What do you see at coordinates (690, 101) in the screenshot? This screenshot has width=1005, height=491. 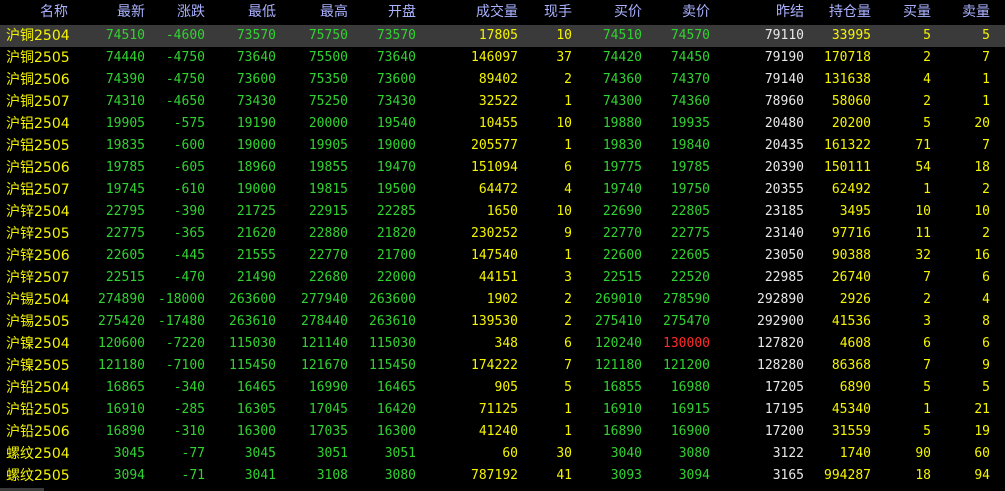 I see `cell-ask: 74360` at bounding box center [690, 101].